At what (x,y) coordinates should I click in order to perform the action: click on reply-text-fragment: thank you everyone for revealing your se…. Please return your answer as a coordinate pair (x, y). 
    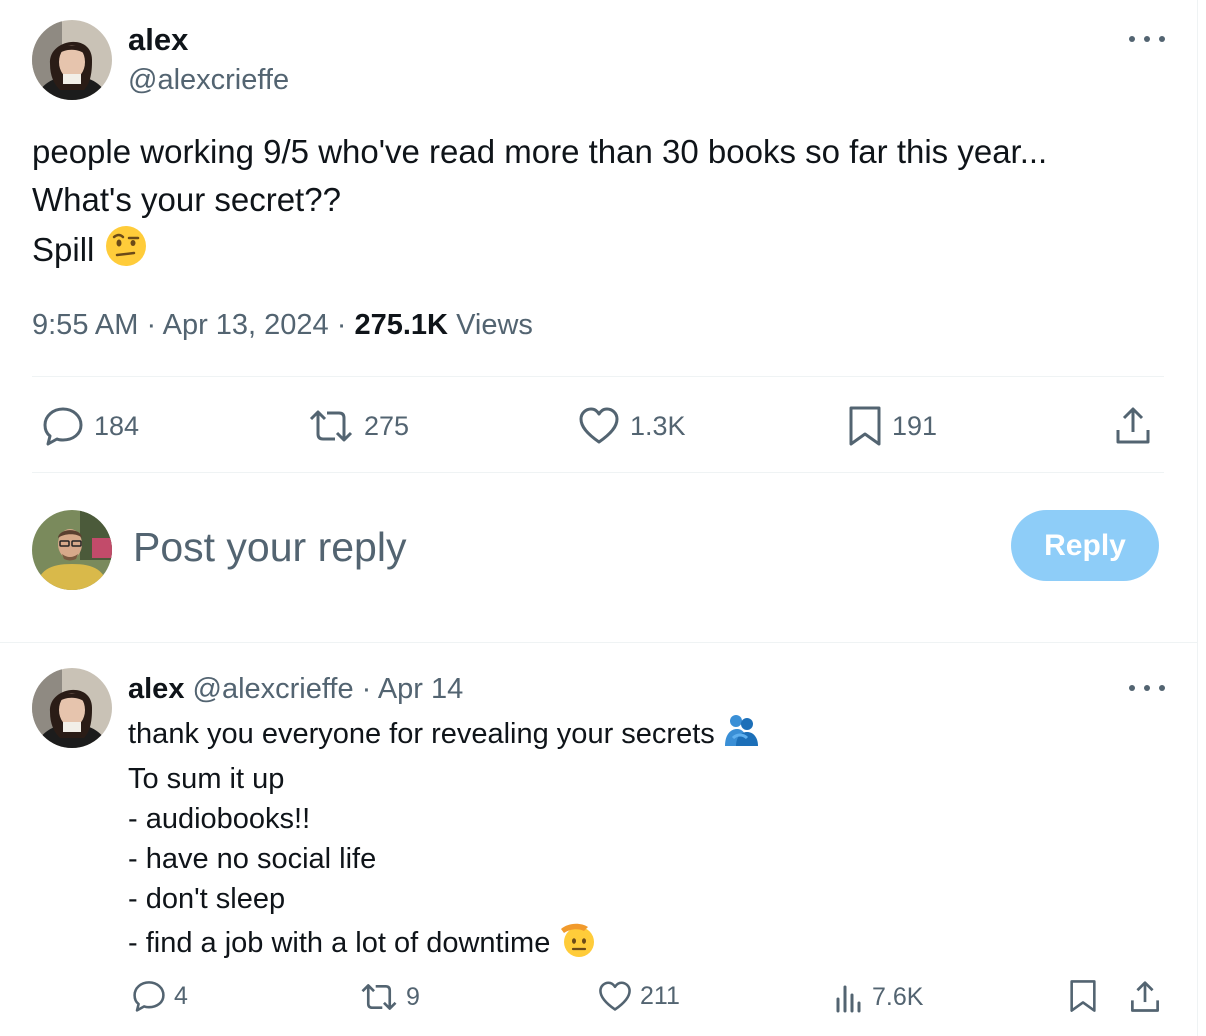
    Looking at the image, I should click on (421, 734).